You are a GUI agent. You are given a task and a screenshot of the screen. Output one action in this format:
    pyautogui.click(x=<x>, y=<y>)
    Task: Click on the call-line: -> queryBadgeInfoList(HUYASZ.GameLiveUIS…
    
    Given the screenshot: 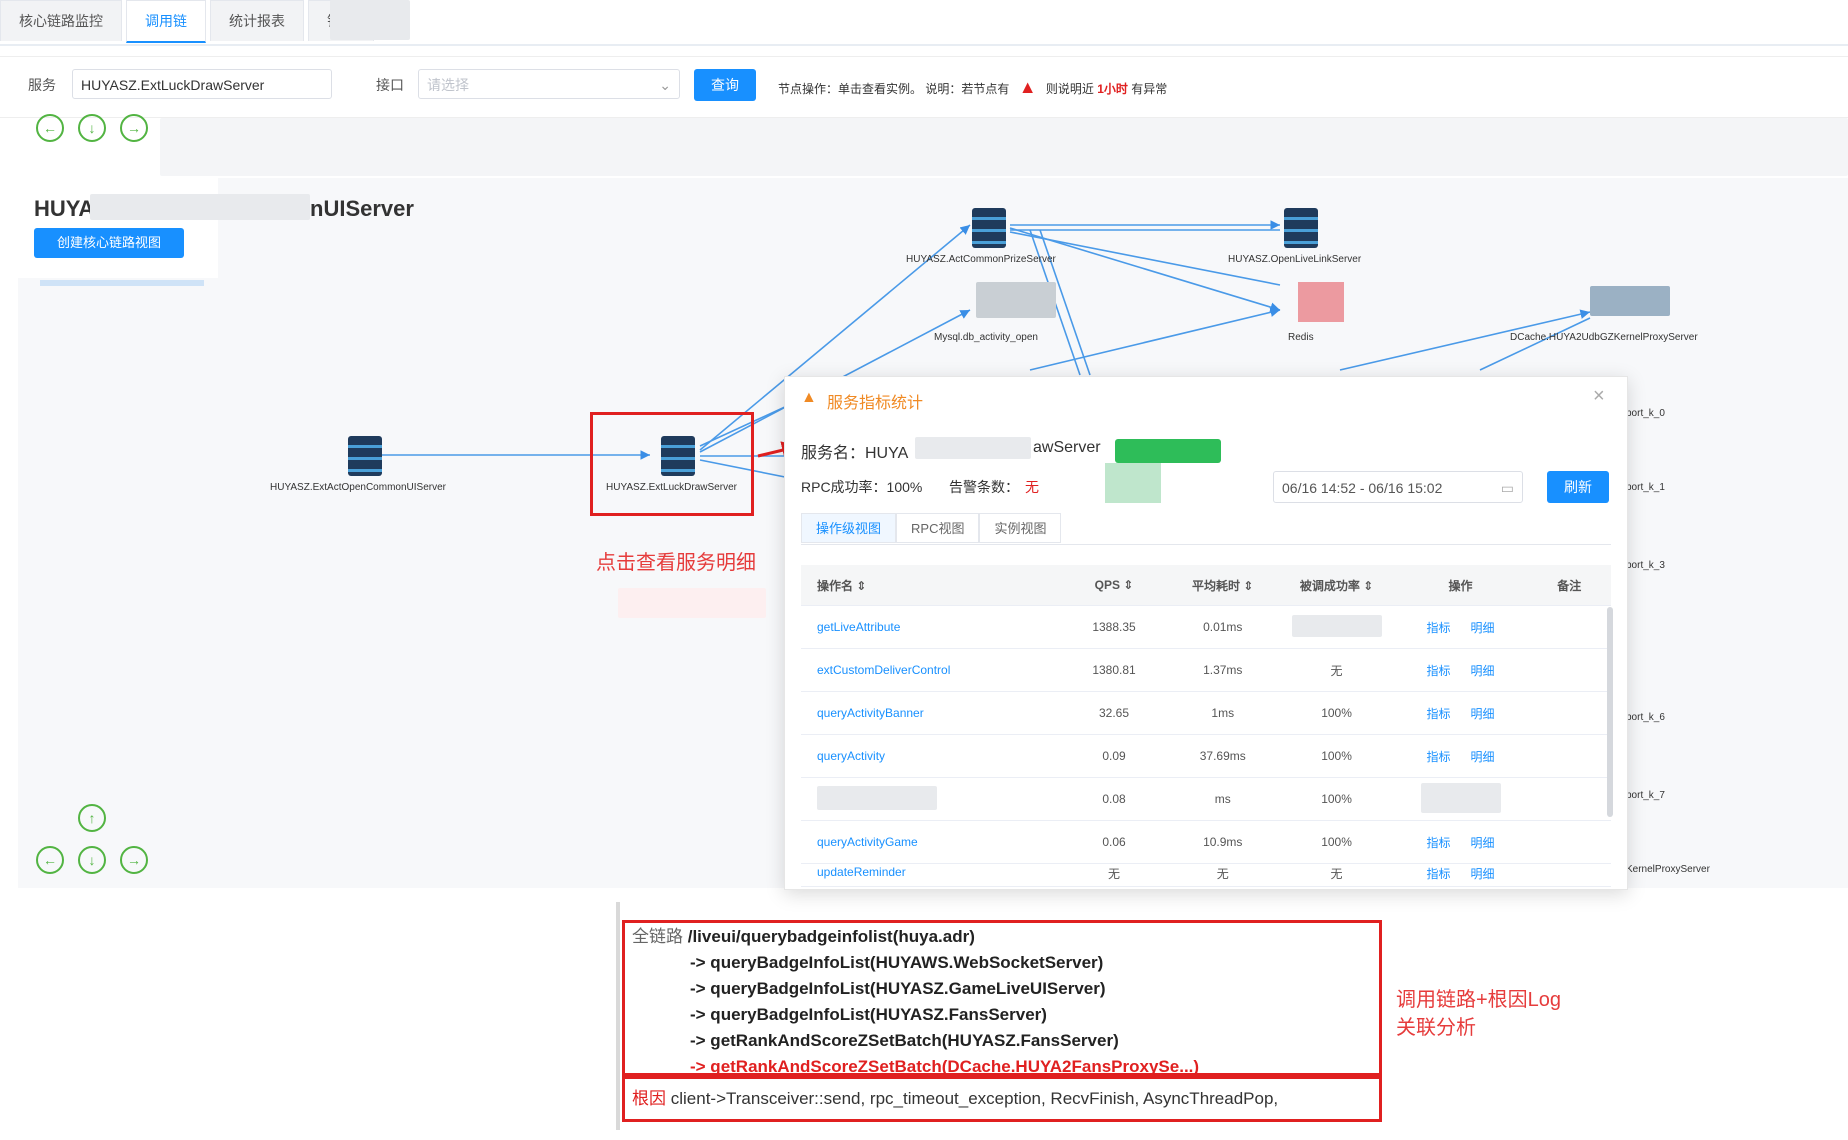 What is the action you would take?
    pyautogui.click(x=898, y=988)
    